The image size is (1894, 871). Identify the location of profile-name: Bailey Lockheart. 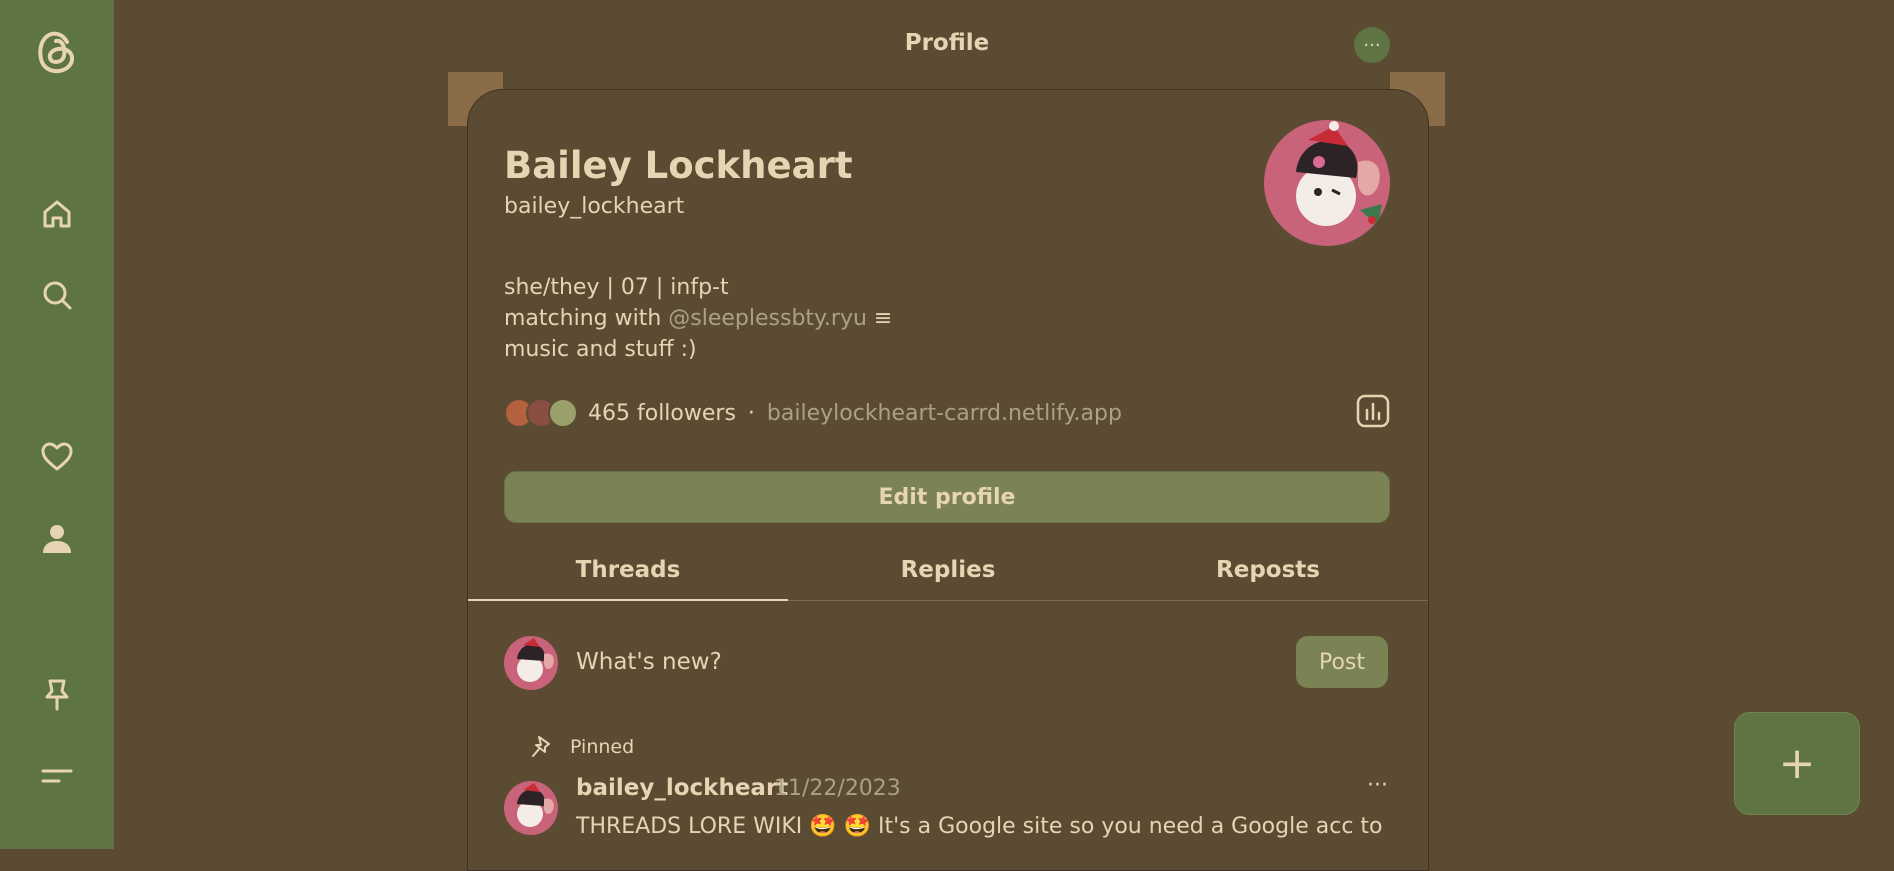
(678, 165).